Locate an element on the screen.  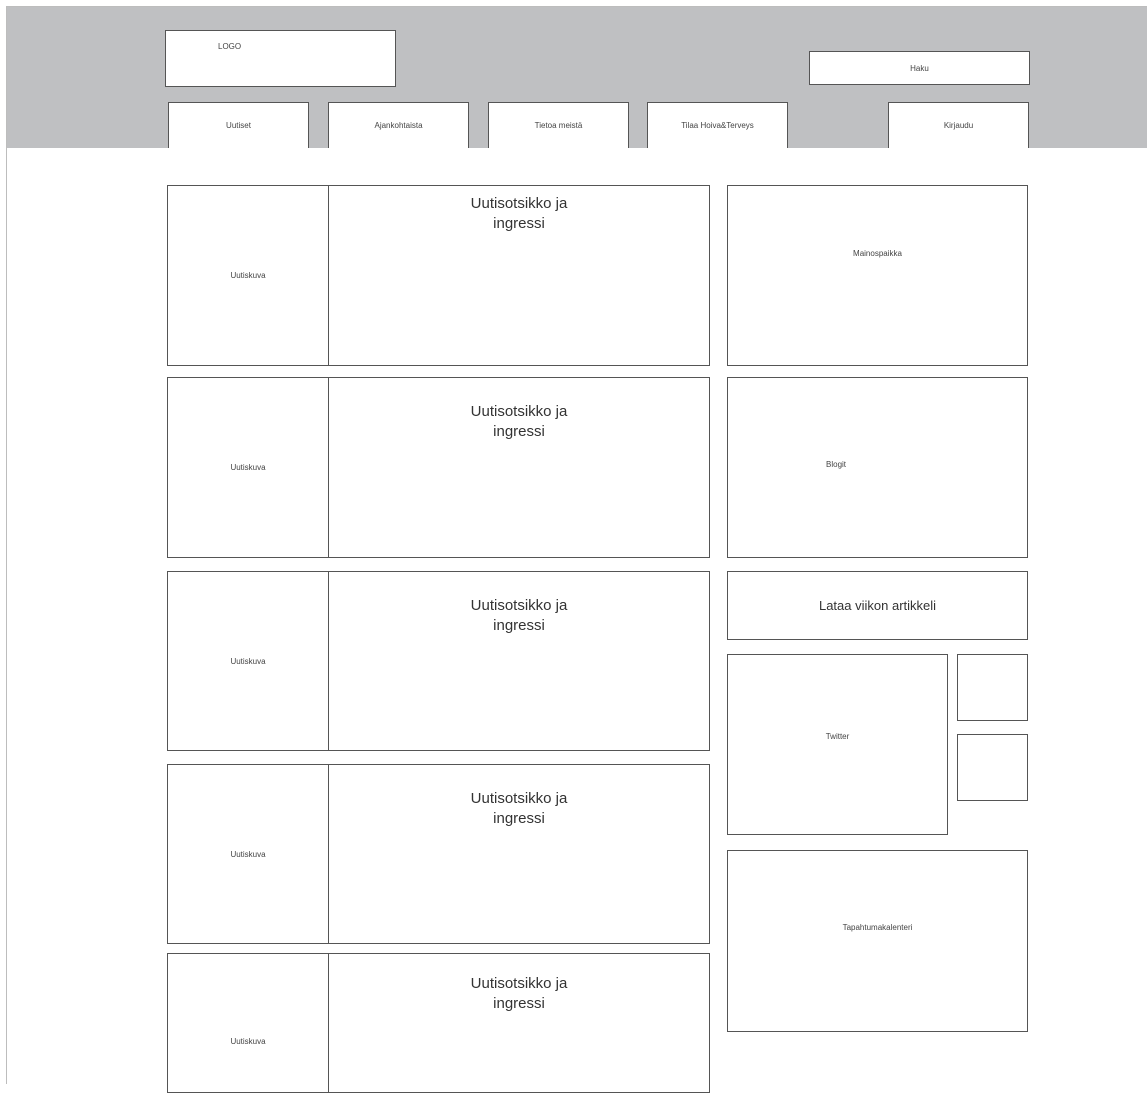
download-article-label: Lataa viikon artikkeli is located at coordinates (877, 605).